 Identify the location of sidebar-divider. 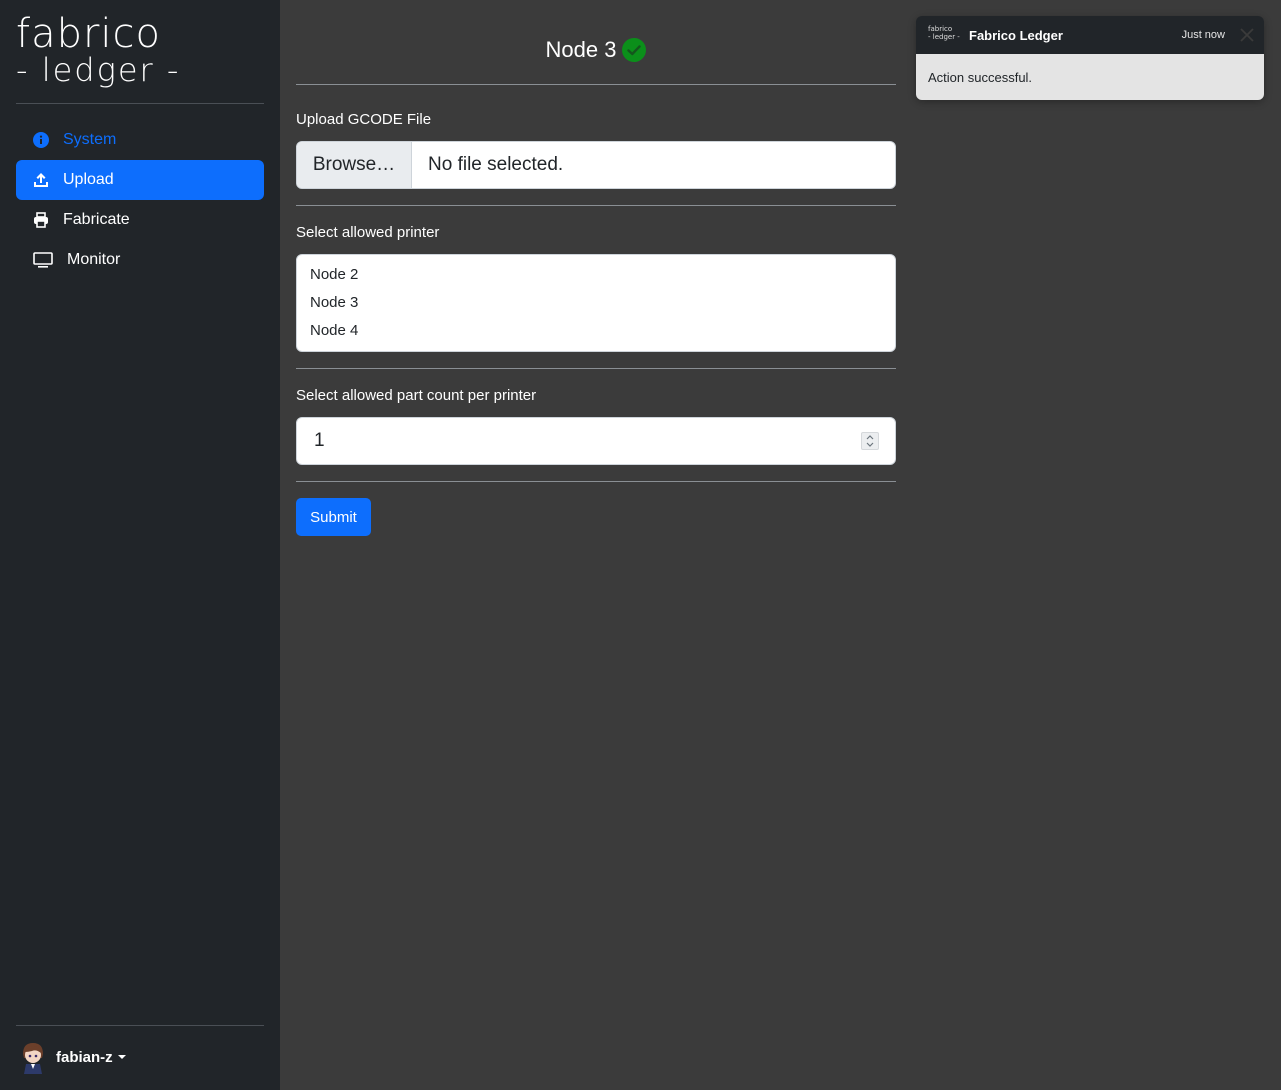
(140, 103).